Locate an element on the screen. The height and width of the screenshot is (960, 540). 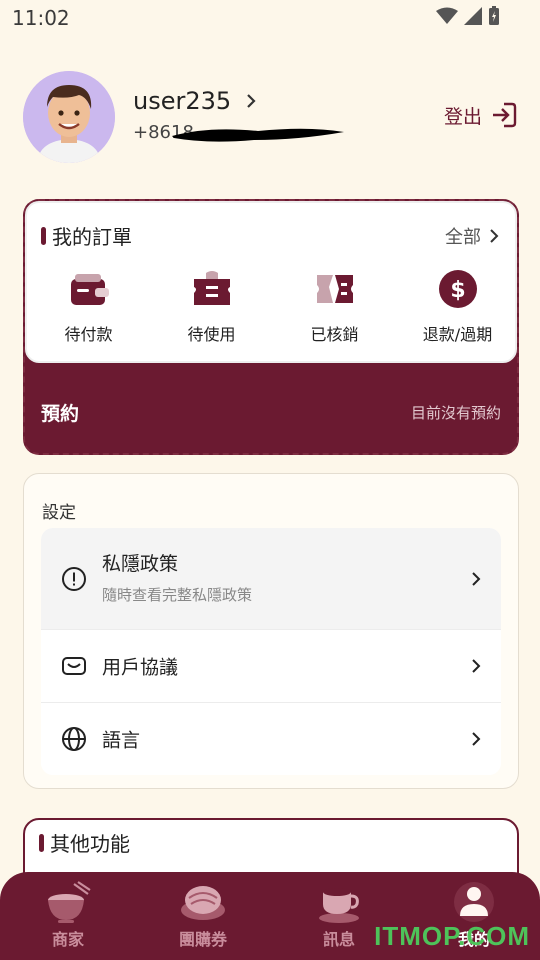
avatar is located at coordinates (69, 117).